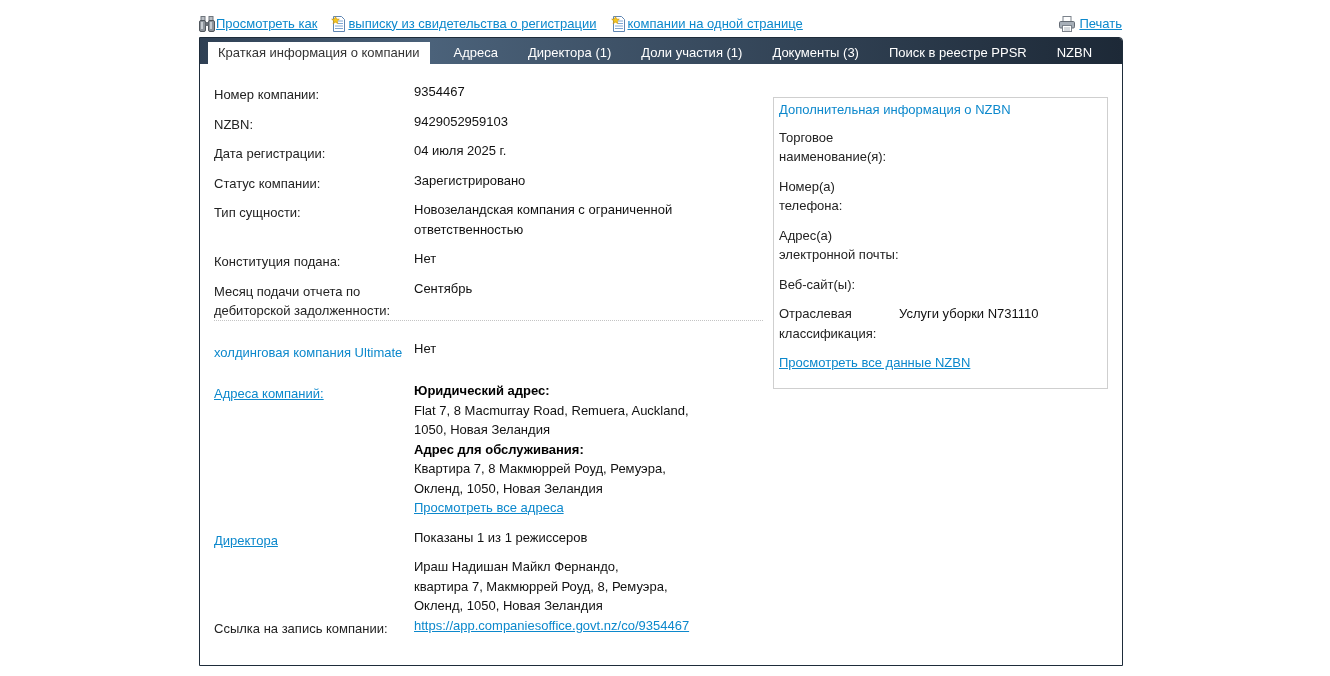 This screenshot has height=676, width=1330. I want to click on tab: Документы (3), so click(815, 53).